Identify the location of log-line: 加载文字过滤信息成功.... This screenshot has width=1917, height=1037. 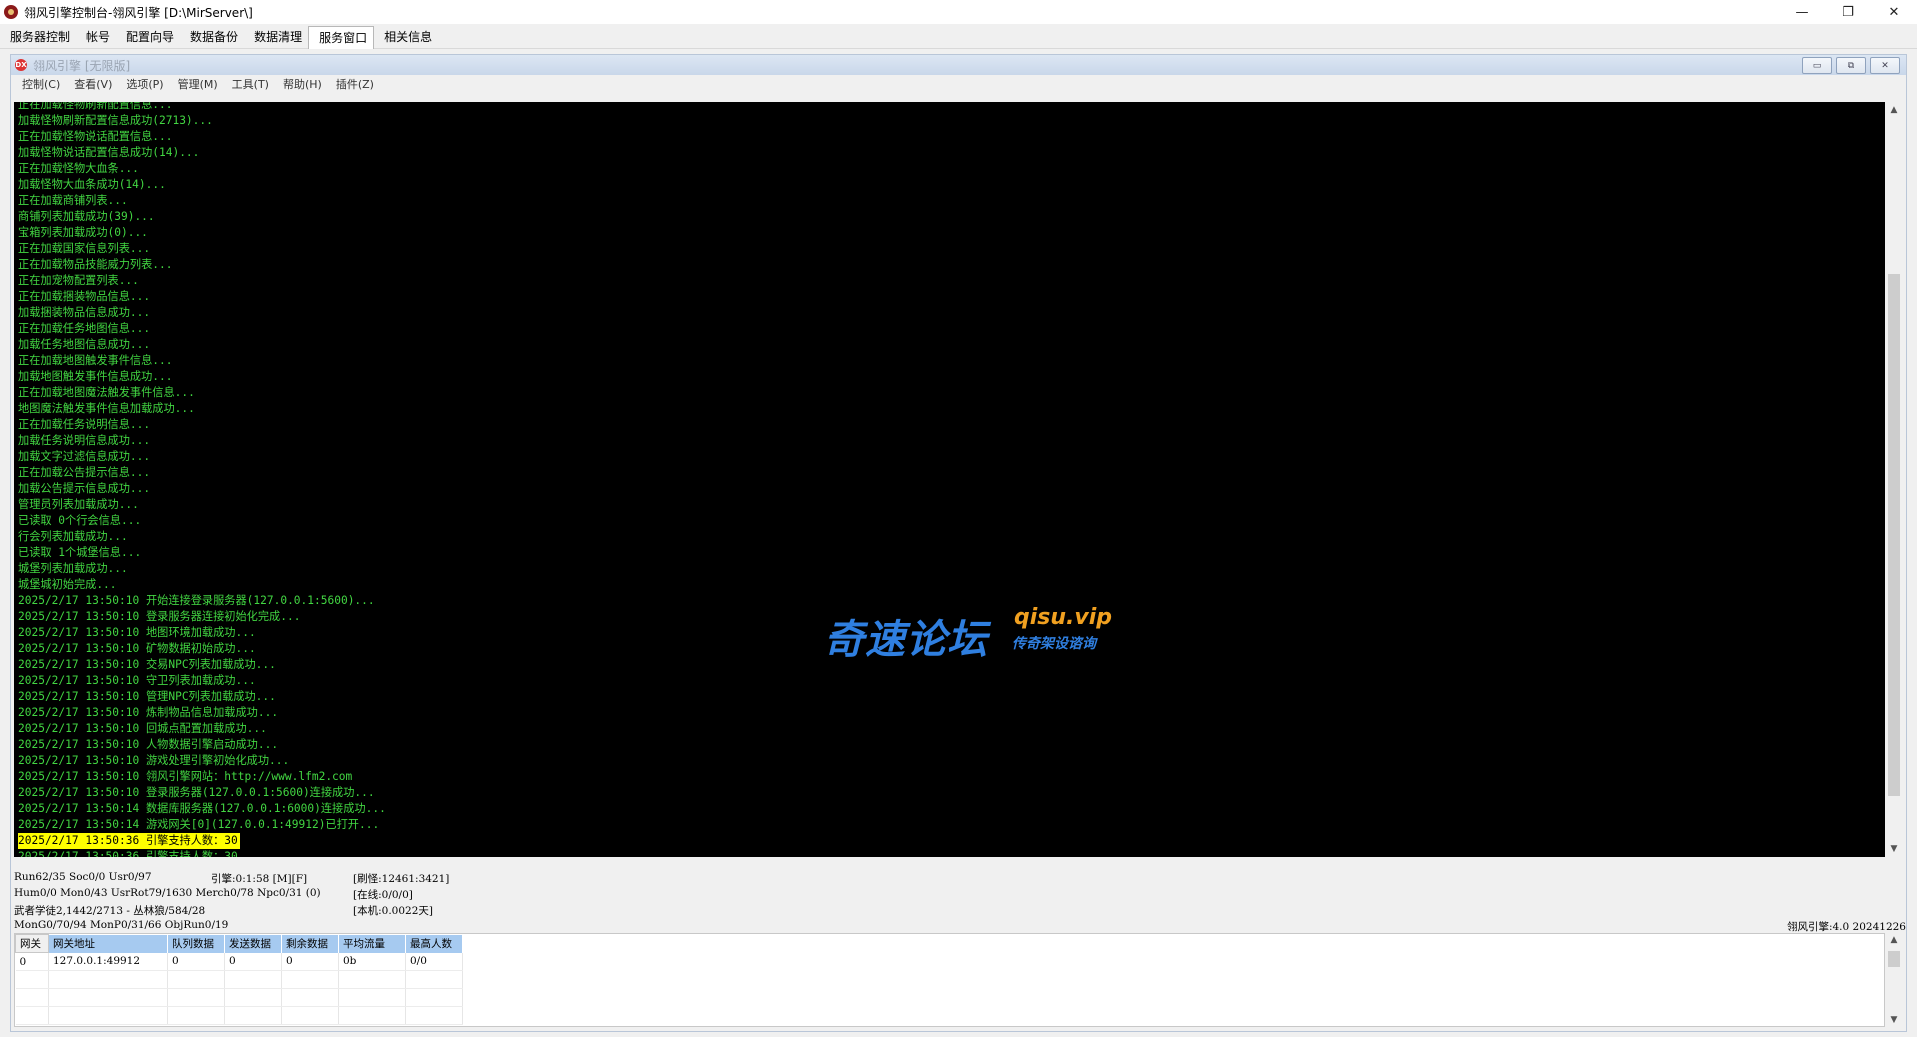
(84, 456).